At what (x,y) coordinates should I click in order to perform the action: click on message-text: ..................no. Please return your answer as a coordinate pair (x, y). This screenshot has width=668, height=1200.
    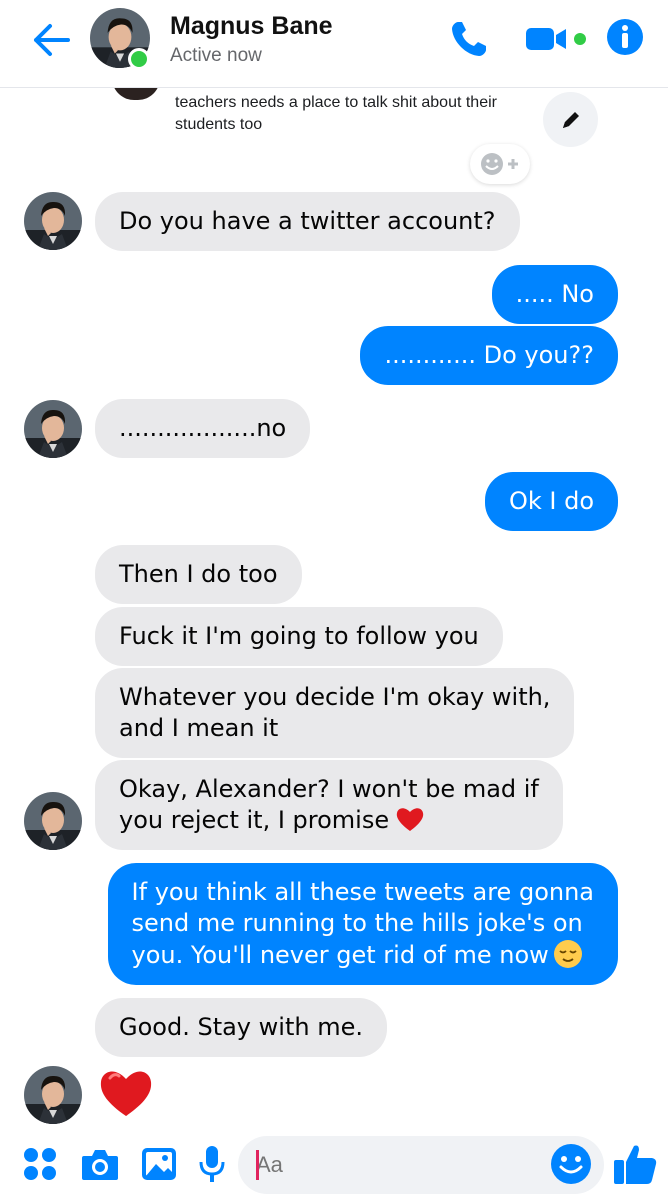
    Looking at the image, I should click on (203, 428).